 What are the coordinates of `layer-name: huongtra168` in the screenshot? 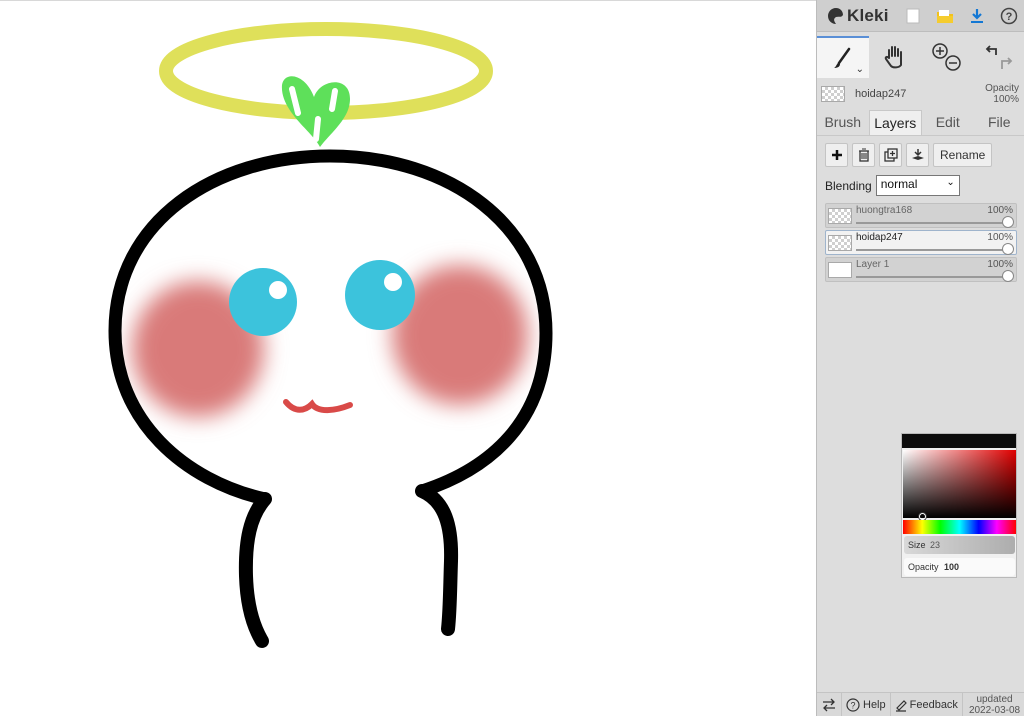 It's located at (884, 210).